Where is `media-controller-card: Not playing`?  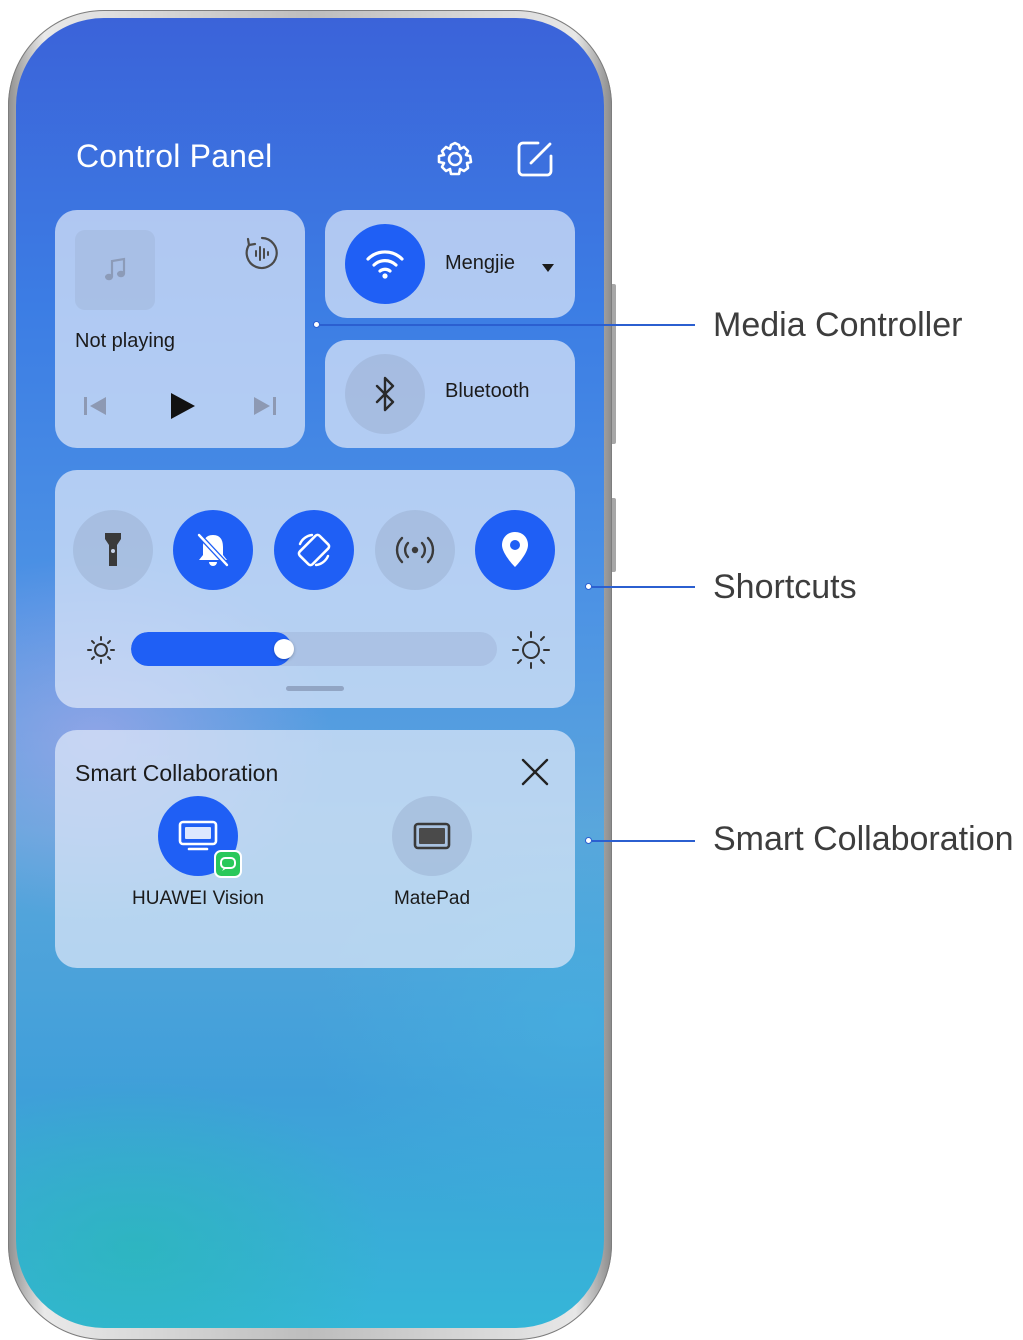
media-controller-card: Not playing is located at coordinates (180, 329).